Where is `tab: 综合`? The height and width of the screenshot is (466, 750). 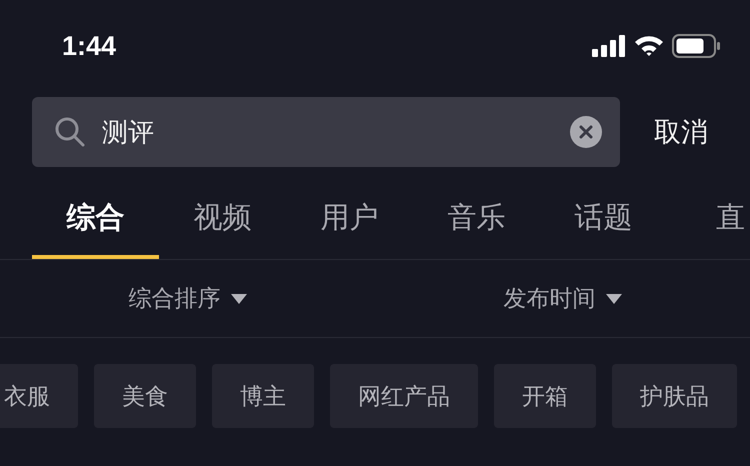 tab: 综合 is located at coordinates (95, 213).